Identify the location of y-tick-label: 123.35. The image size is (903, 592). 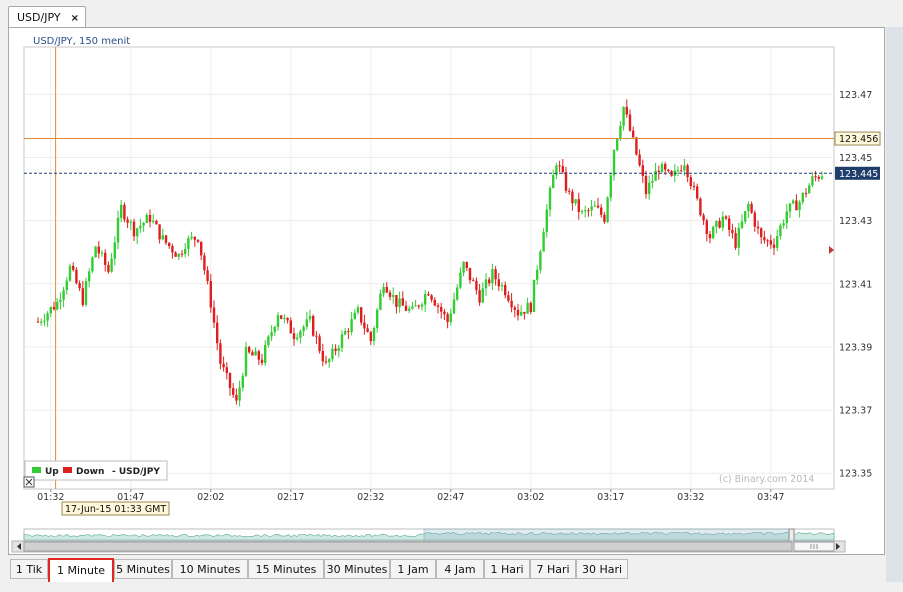
(855, 474).